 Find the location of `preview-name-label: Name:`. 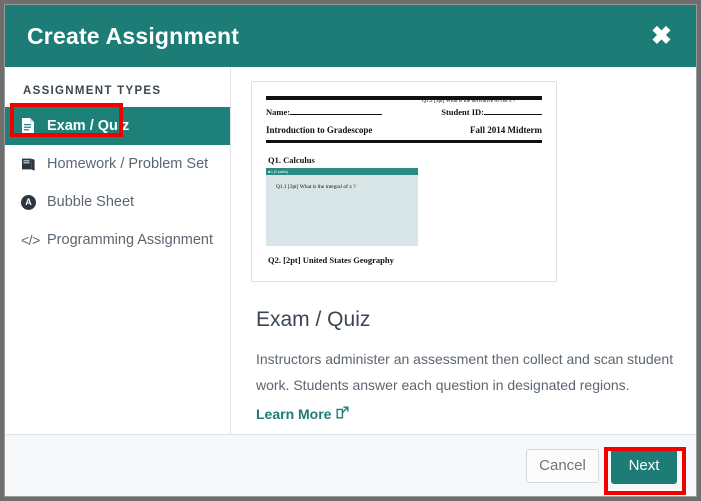

preview-name-label: Name: is located at coordinates (324, 112).